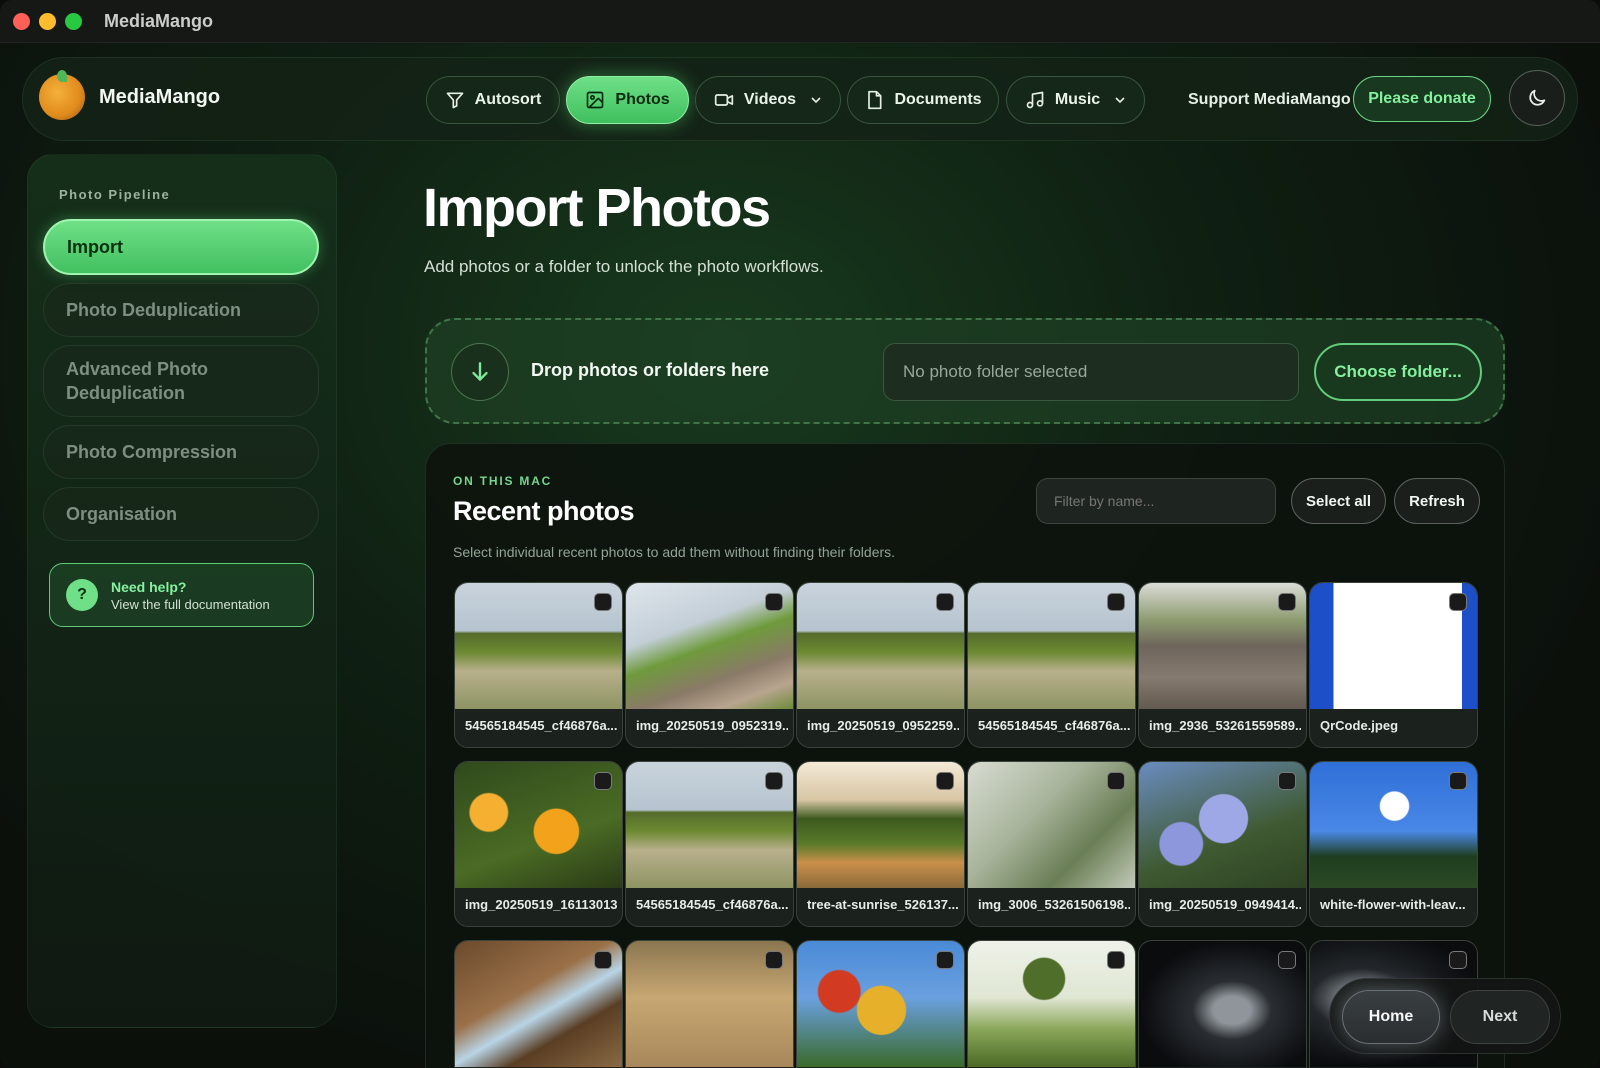  Describe the element at coordinates (1445, 1016) in the screenshot. I see `wizard-navigation: Home Next` at that location.